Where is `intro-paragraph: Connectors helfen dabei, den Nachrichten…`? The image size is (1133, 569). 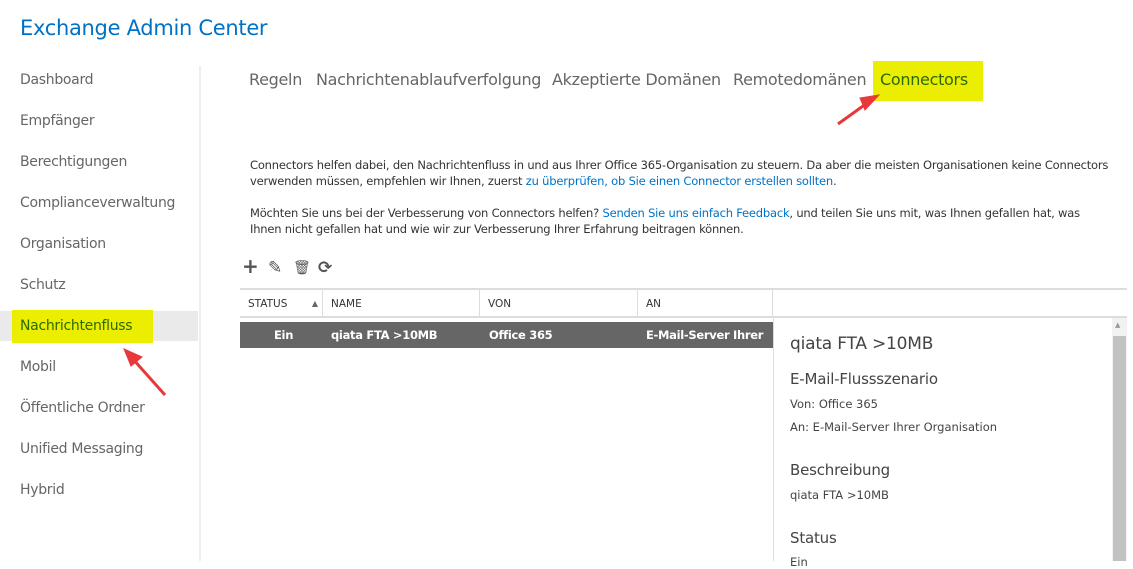
intro-paragraph: Connectors helfen dabei, den Nachrichten… is located at coordinates (680, 173).